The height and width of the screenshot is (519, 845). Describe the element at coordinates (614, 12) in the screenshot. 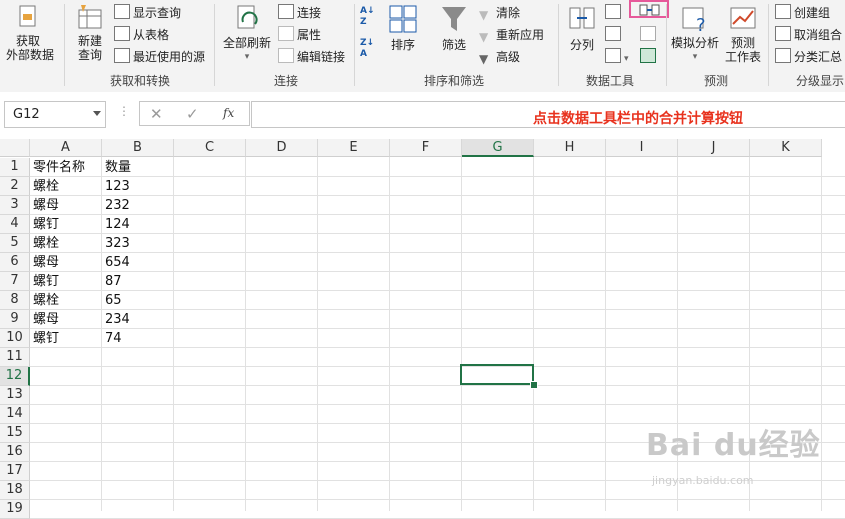

I see `flash-fill-button` at that location.